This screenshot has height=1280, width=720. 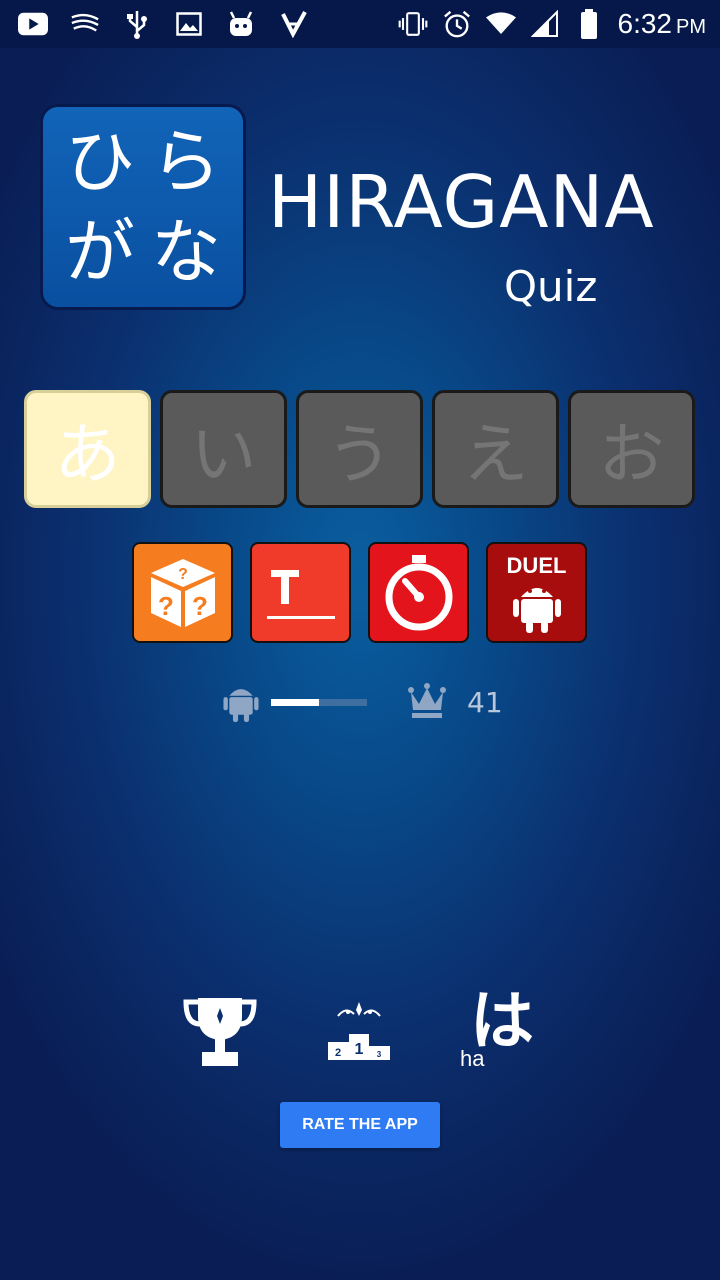 What do you see at coordinates (100, 162) in the screenshot?
I see `logo-kana-hi: ひ` at bounding box center [100, 162].